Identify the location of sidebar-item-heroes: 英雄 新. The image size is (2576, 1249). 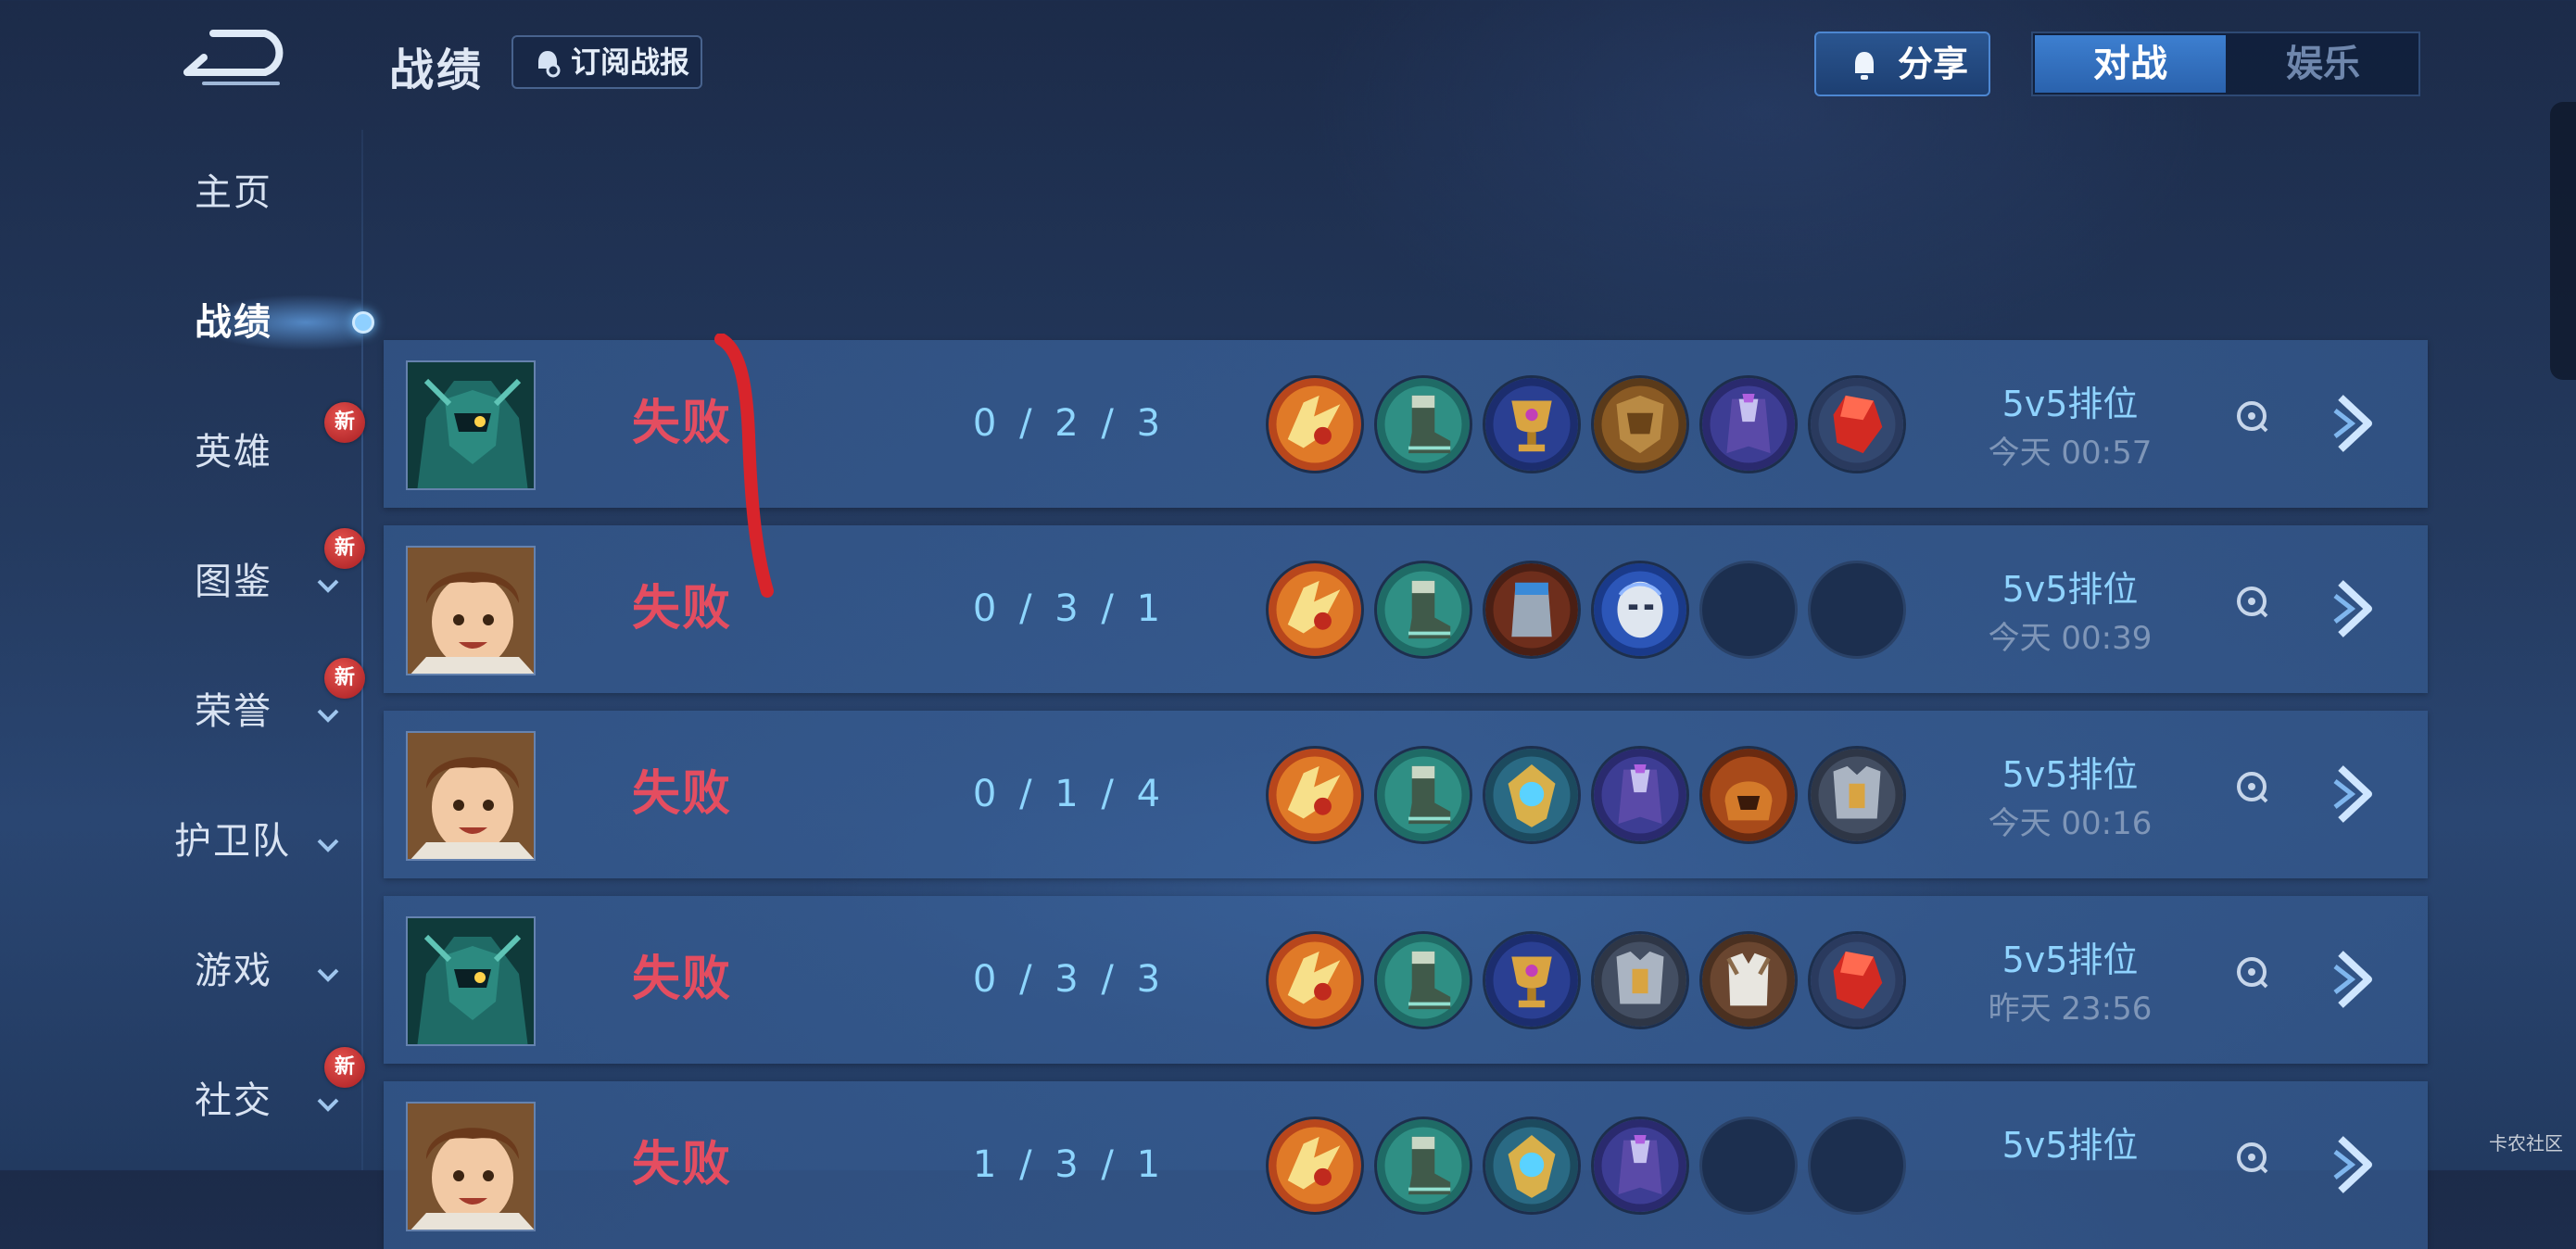
(182, 450).